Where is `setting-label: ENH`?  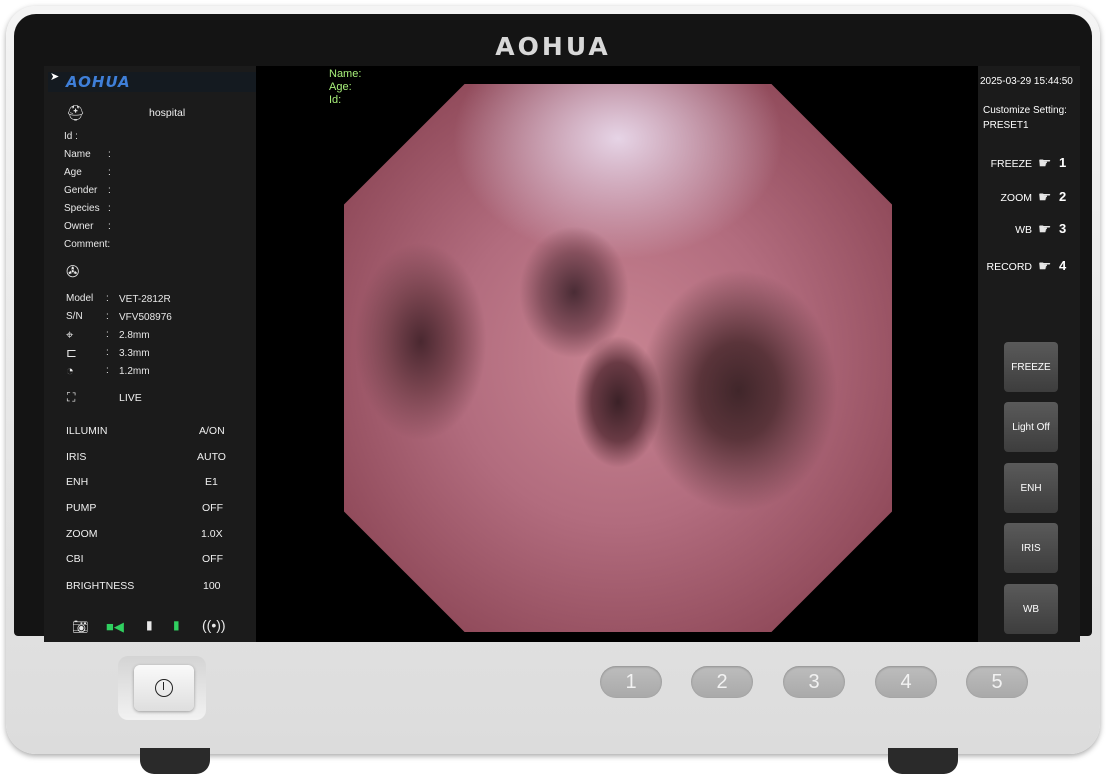
setting-label: ENH is located at coordinates (77, 482).